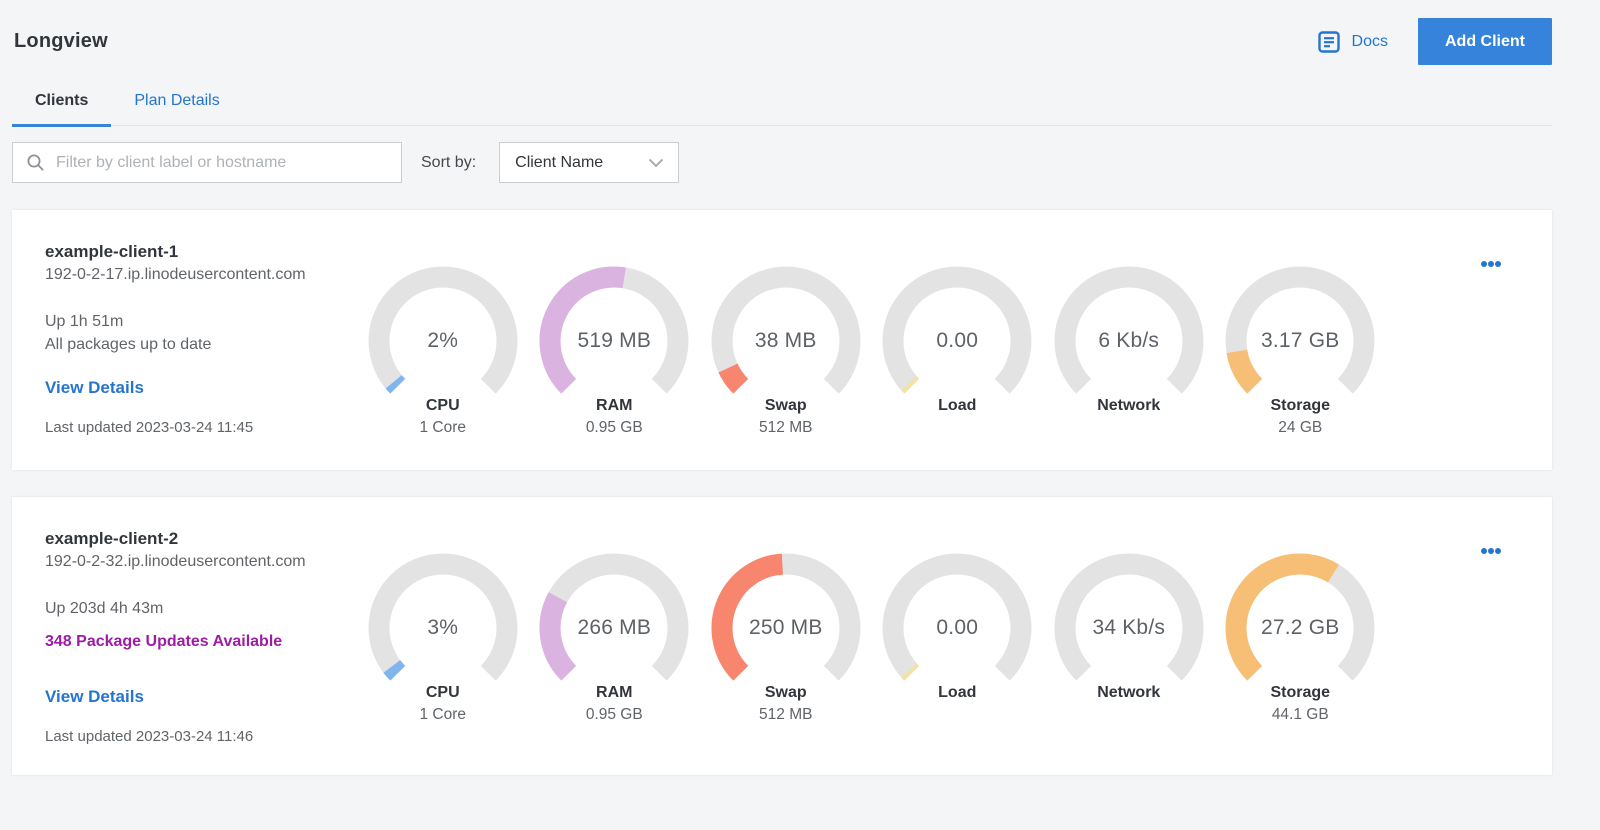 The image size is (1600, 830). I want to click on client-hostname: 192-0-2-32.ip.linodeusercontent.com, so click(175, 561).